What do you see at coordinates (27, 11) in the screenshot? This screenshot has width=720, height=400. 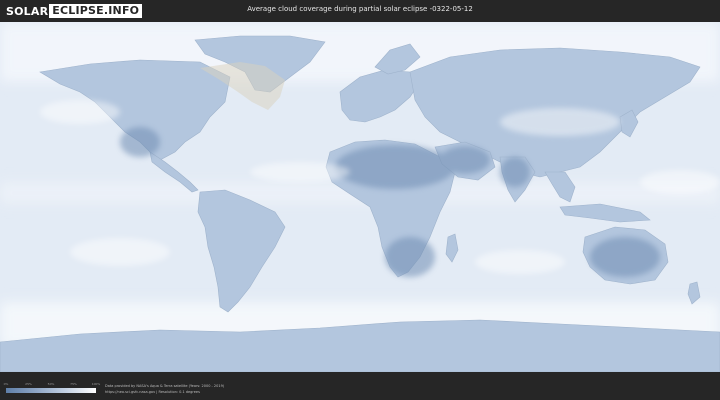 I see `logo-text-solar: SOLAR` at bounding box center [27, 11].